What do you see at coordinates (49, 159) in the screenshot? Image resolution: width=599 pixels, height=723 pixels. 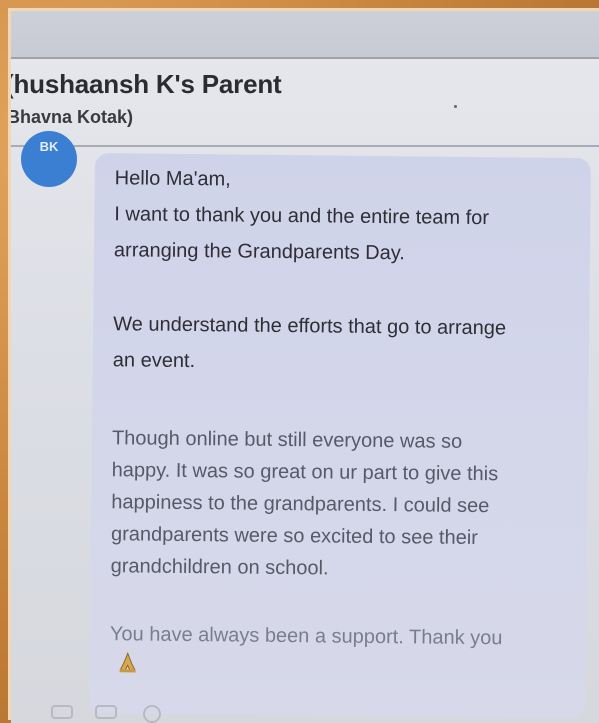 I see `avatar: BK` at bounding box center [49, 159].